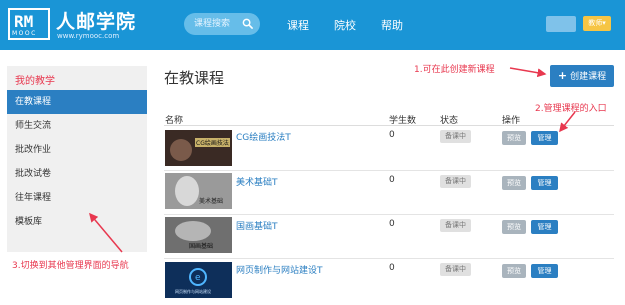 This screenshot has height=305, width=625. Describe the element at coordinates (389, 125) in the screenshot. I see `header-divider` at that location.